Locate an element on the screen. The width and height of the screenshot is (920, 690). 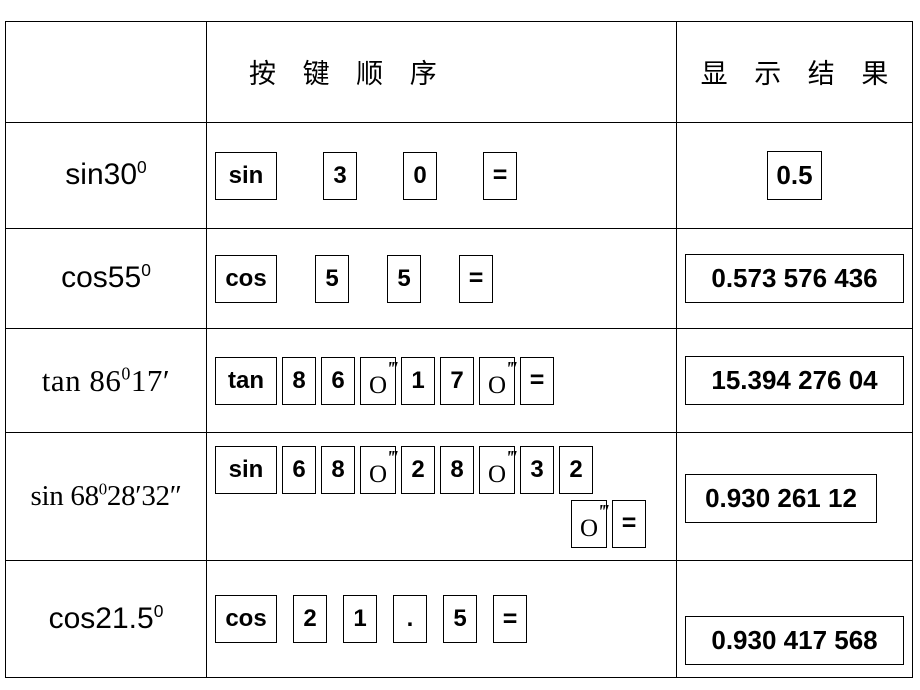
result-display-box: 15.394 276 04 is located at coordinates (794, 380).